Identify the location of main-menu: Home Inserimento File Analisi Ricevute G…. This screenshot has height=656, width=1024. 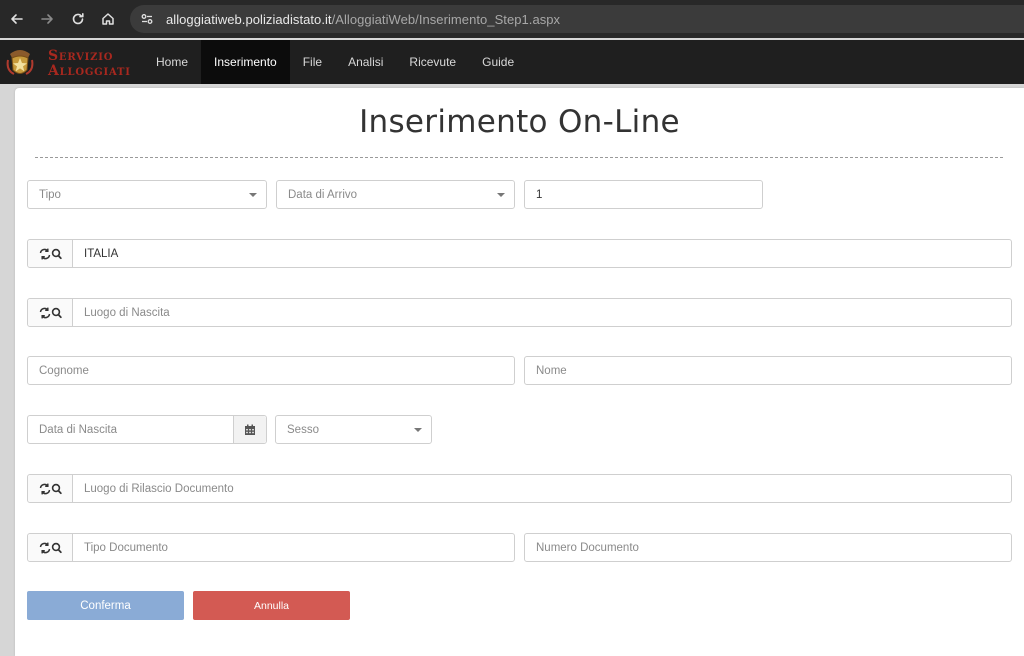
(335, 62).